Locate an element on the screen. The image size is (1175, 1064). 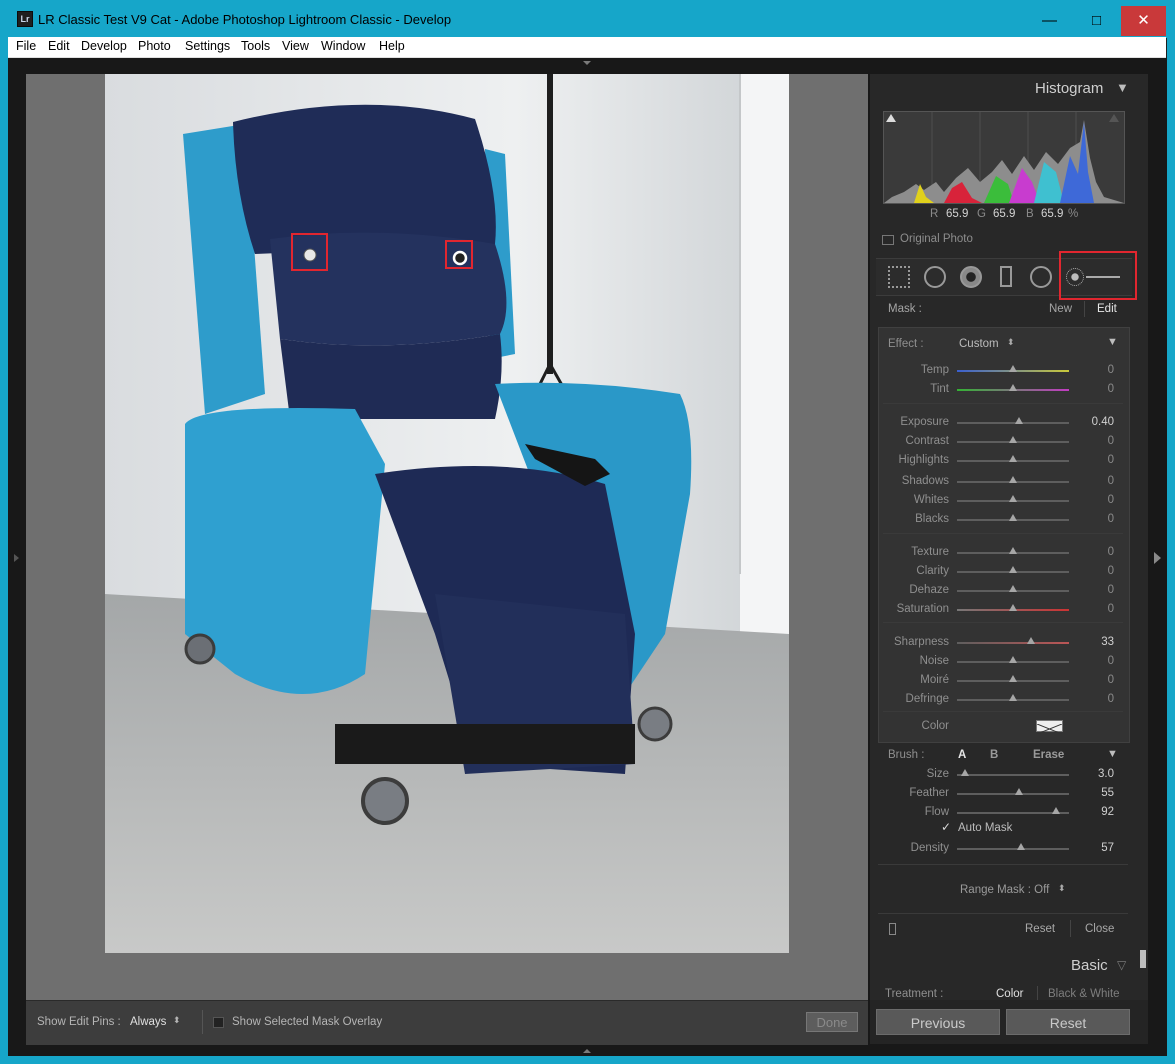
minimize-button: — is located at coordinates (1049, 21).